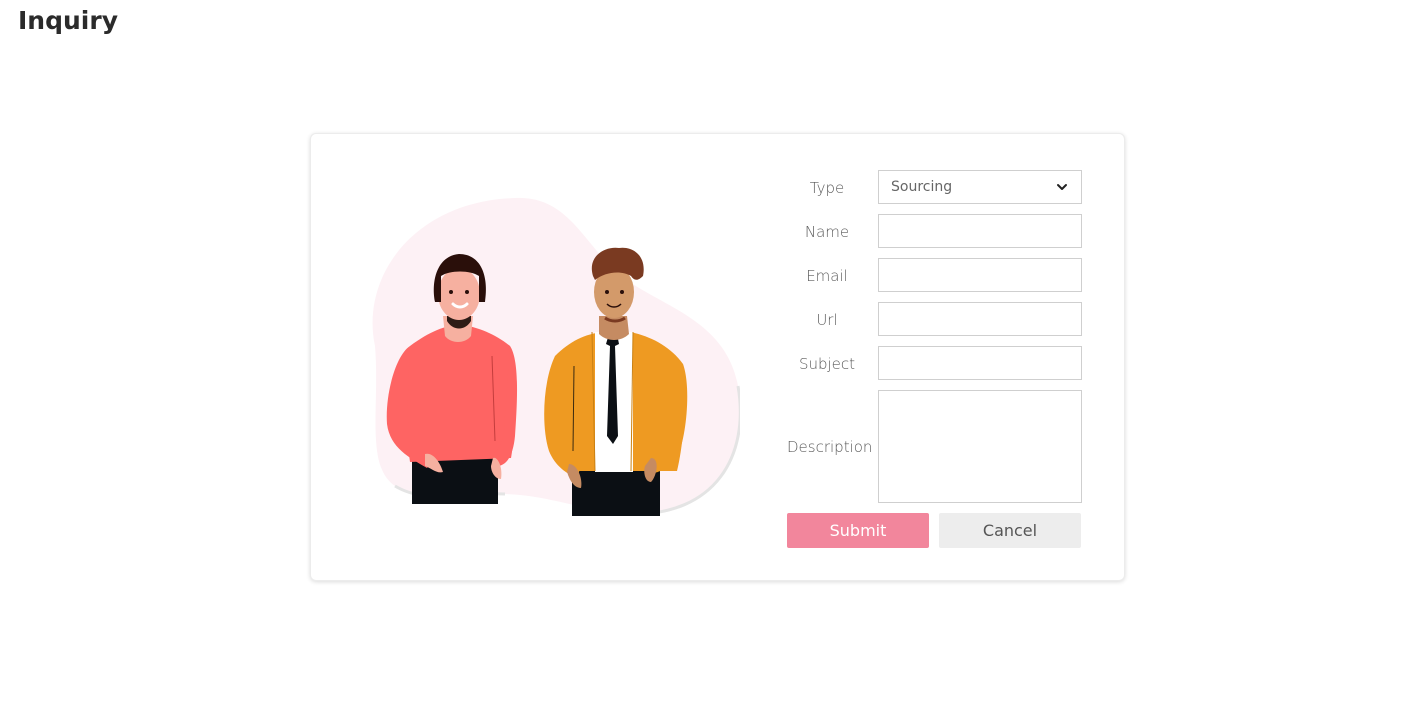 This screenshot has width=1420, height=727. I want to click on name-input, so click(980, 231).